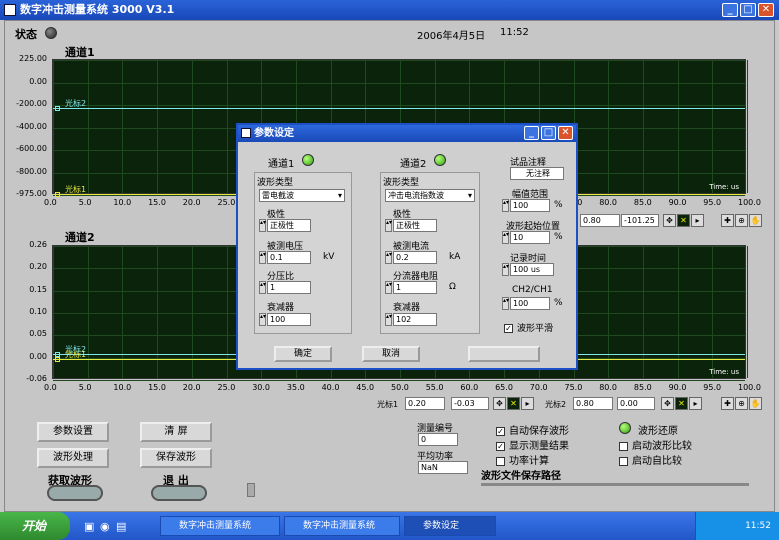  I want to click on ch2-zoom-icon: ✚, so click(727, 403).